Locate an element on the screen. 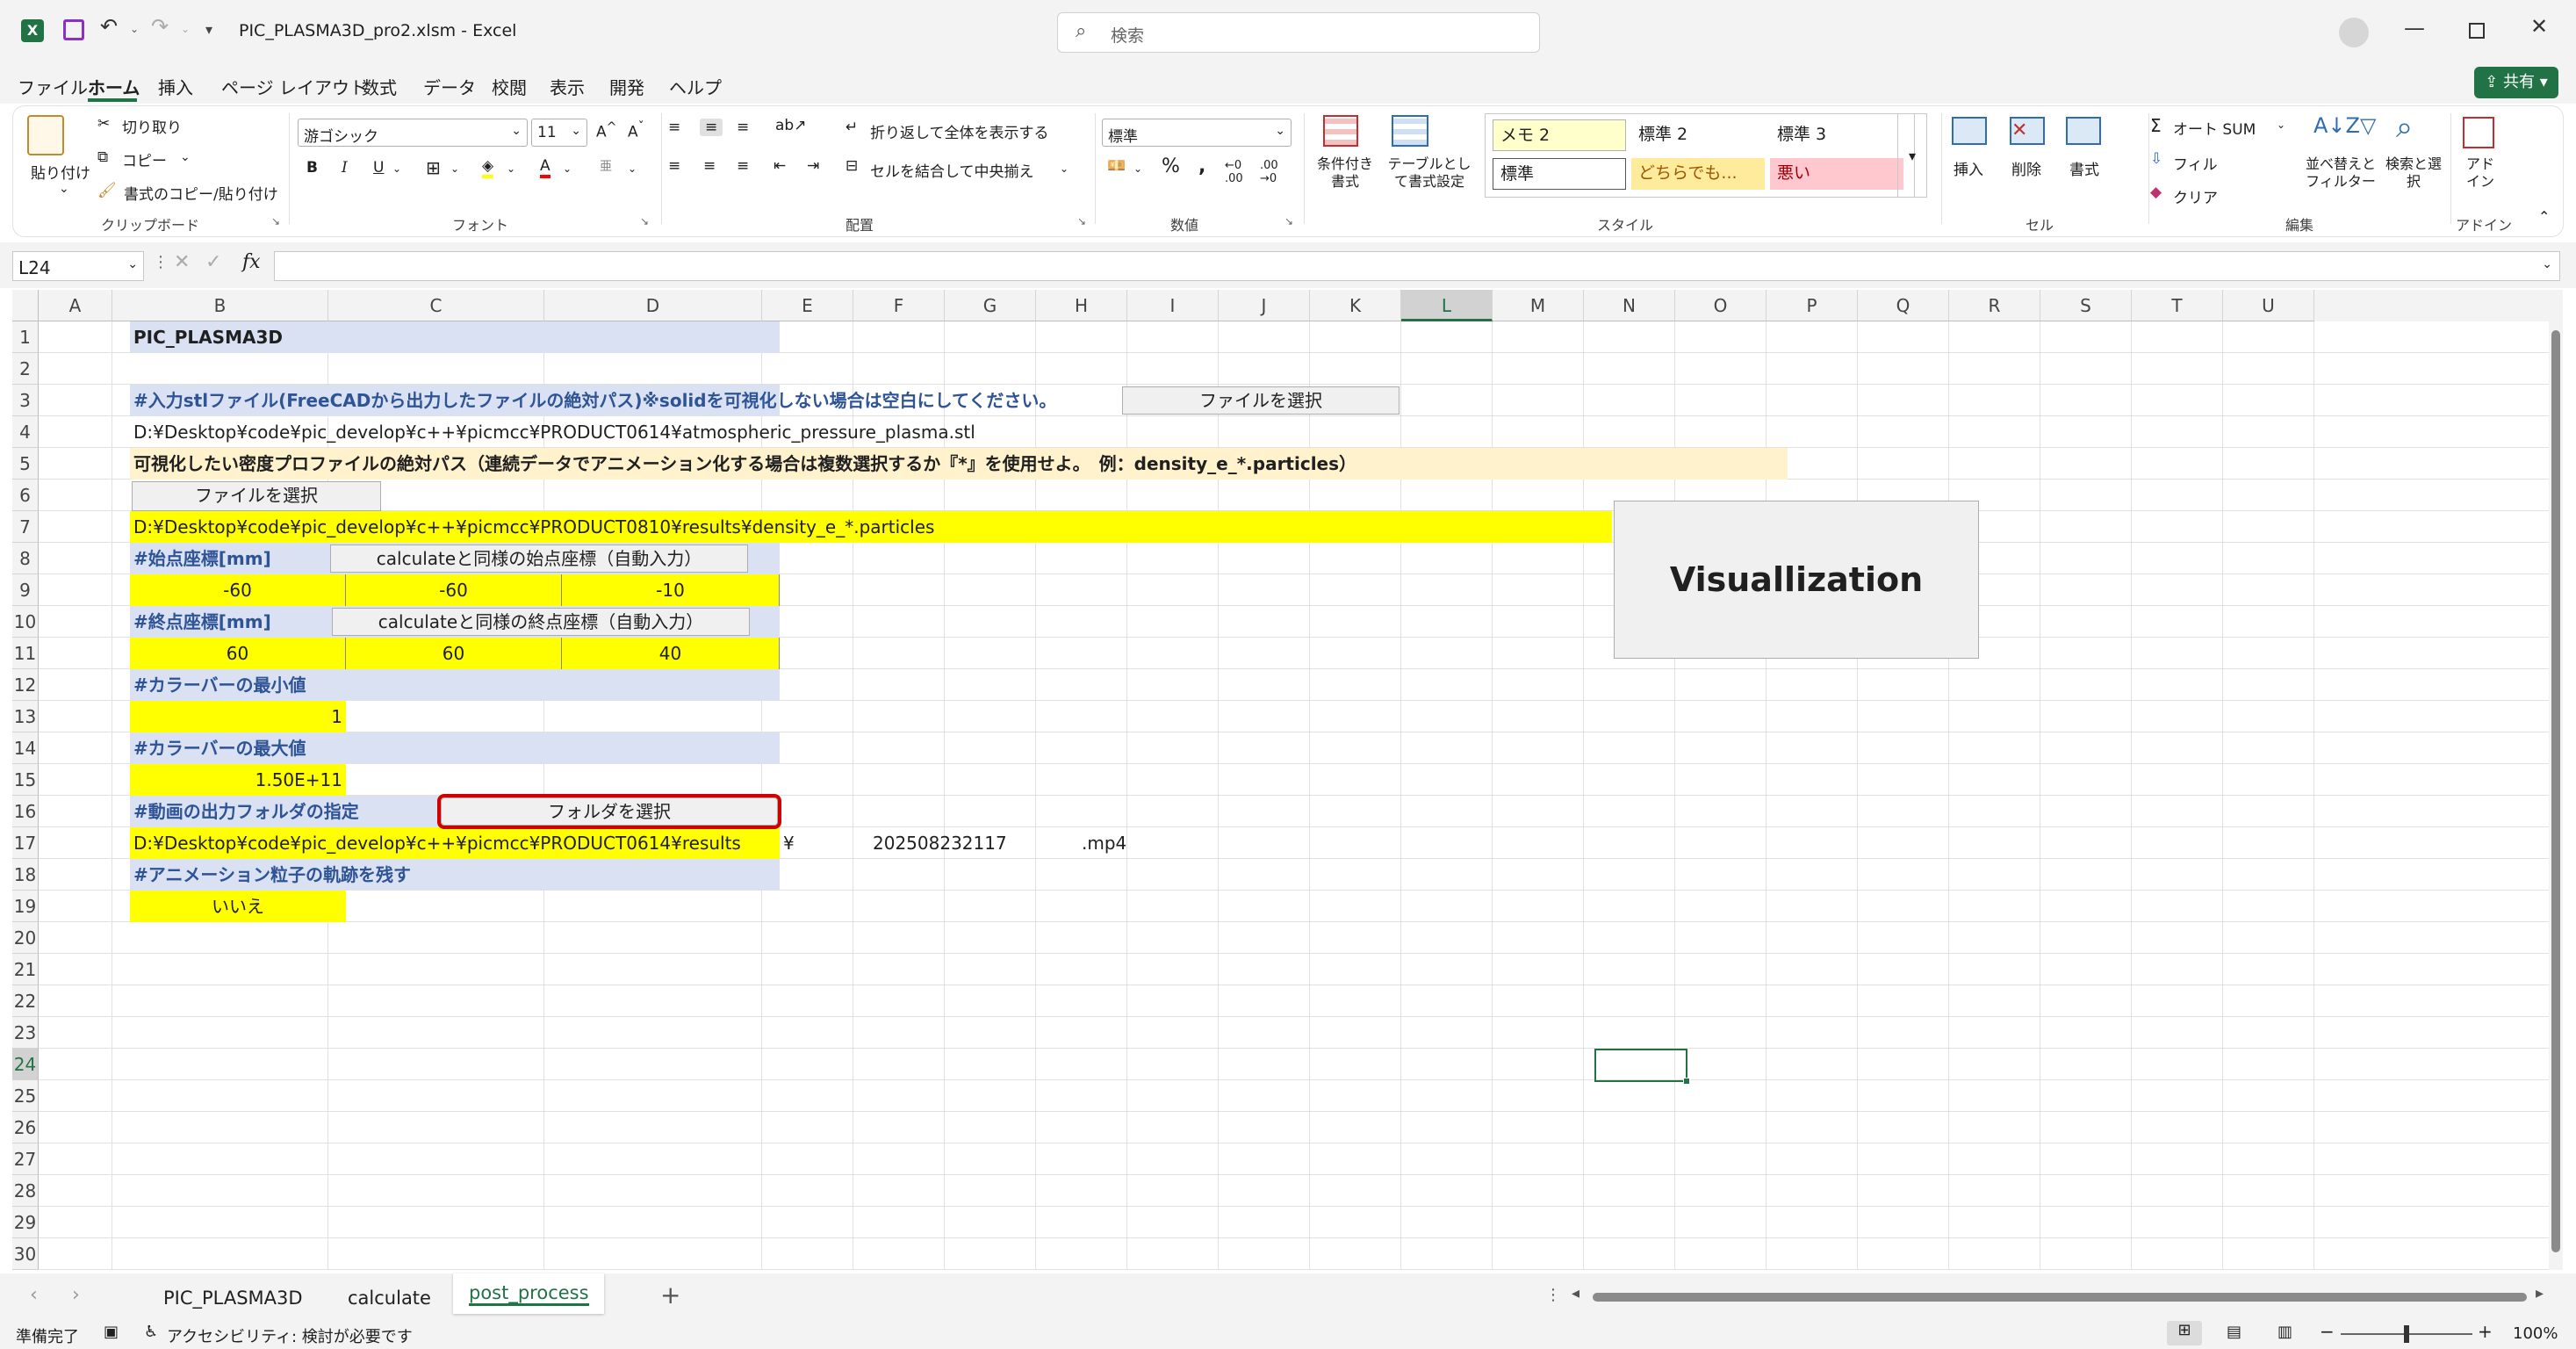 The image size is (2576, 1349). copy-dropdown-icon: ⌄ is located at coordinates (185, 157).